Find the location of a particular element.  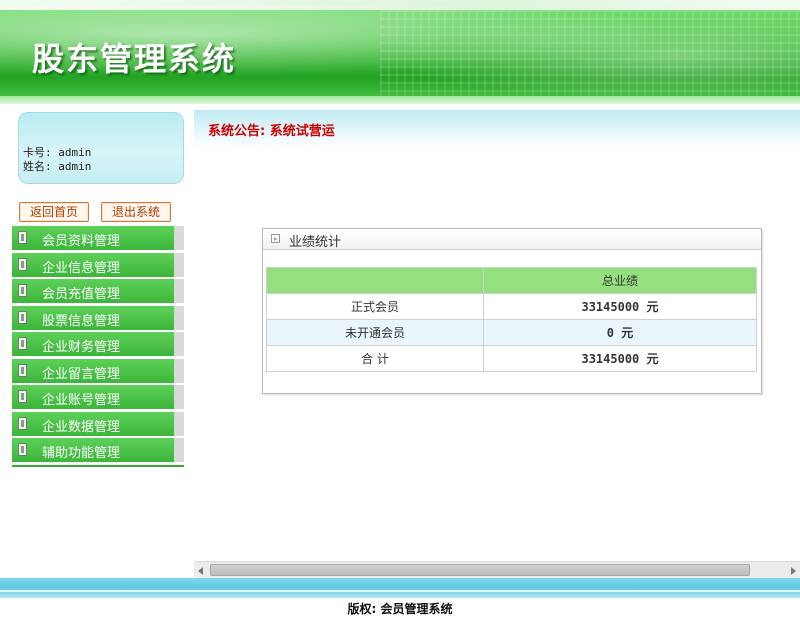

app-title: 股东管理系统 is located at coordinates (134, 59).